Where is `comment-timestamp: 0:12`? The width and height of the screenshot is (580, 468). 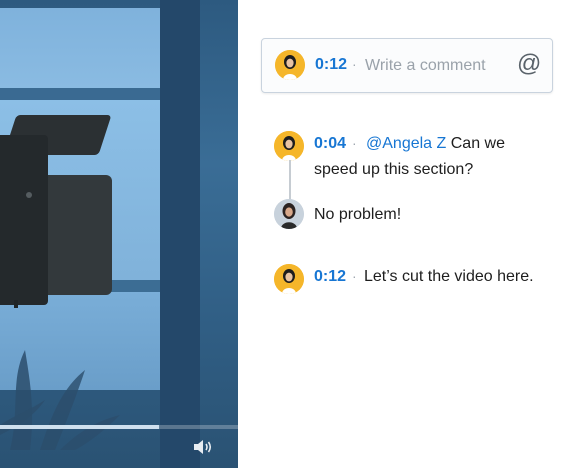 comment-timestamp: 0:12 is located at coordinates (330, 277).